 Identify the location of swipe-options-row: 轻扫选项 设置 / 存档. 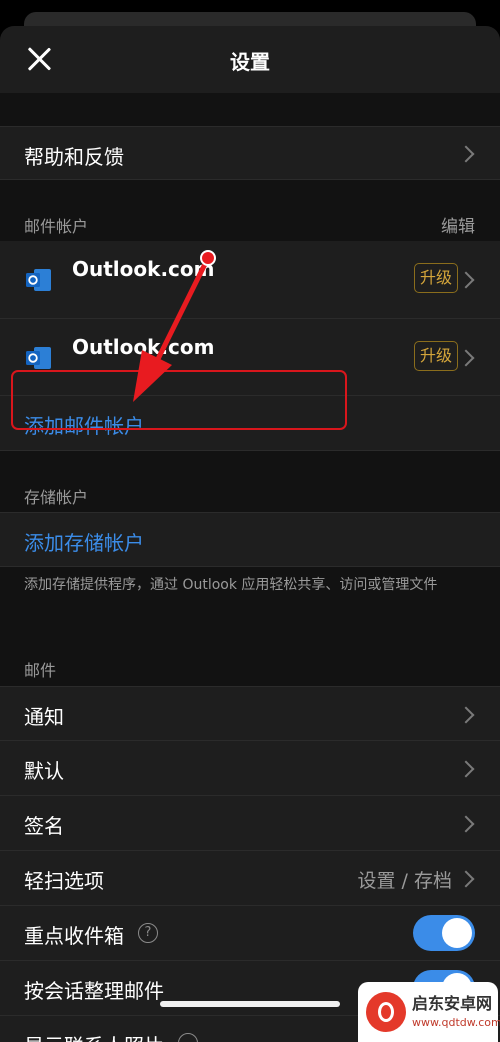
(250, 878).